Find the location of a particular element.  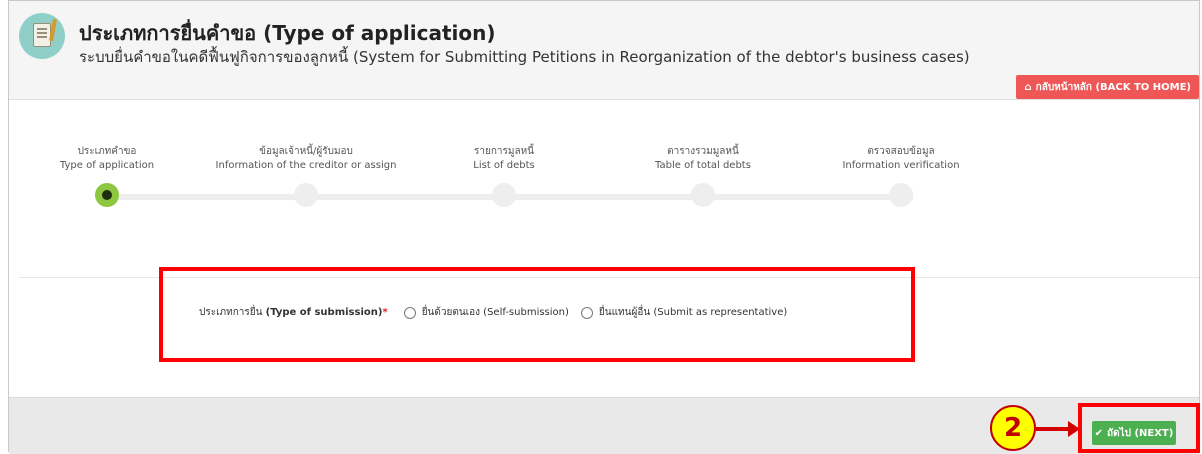

step-label-en: Type of application is located at coordinates (107, 165).